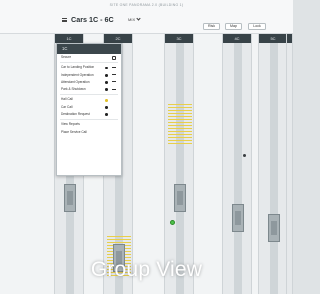  I want to click on panel-item-label: Independent Operation, so click(77, 74).